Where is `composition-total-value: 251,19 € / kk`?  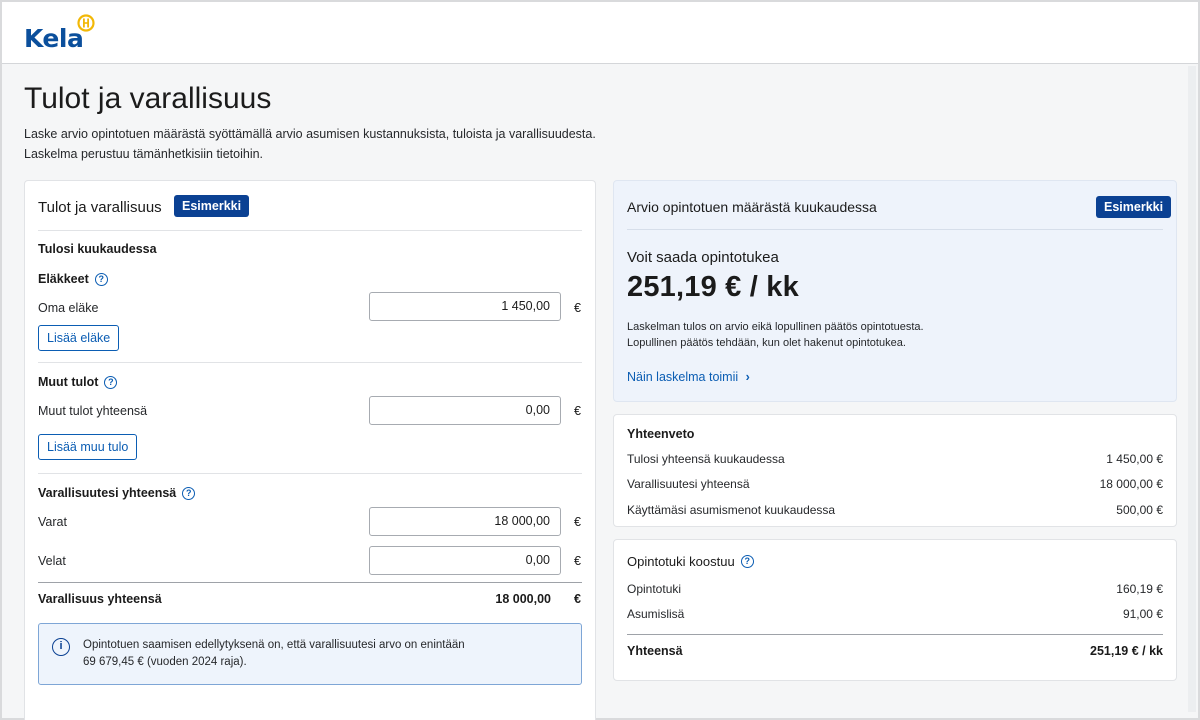
composition-total-value: 251,19 € / kk is located at coordinates (1126, 651).